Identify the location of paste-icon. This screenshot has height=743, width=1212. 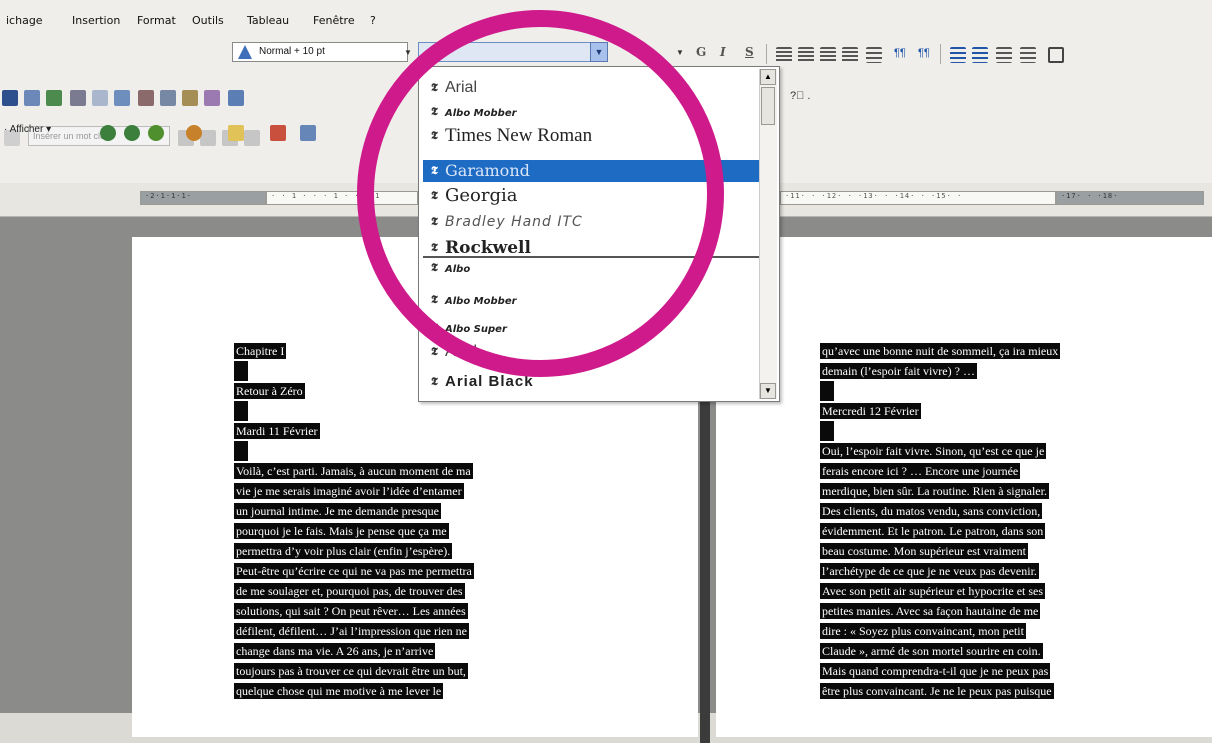
(190, 98).